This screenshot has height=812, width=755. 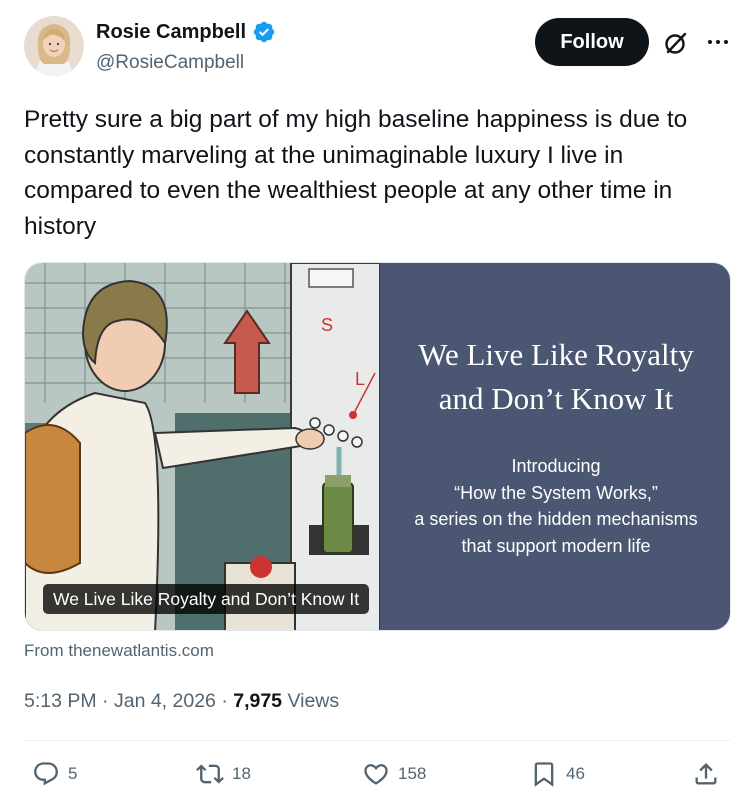 I want to click on divider, so click(x=377, y=740).